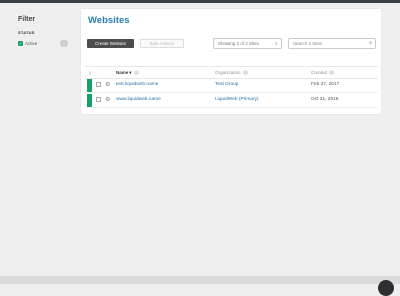  What do you see at coordinates (325, 84) in the screenshot?
I see `created-date: Feb 27, 2017` at bounding box center [325, 84].